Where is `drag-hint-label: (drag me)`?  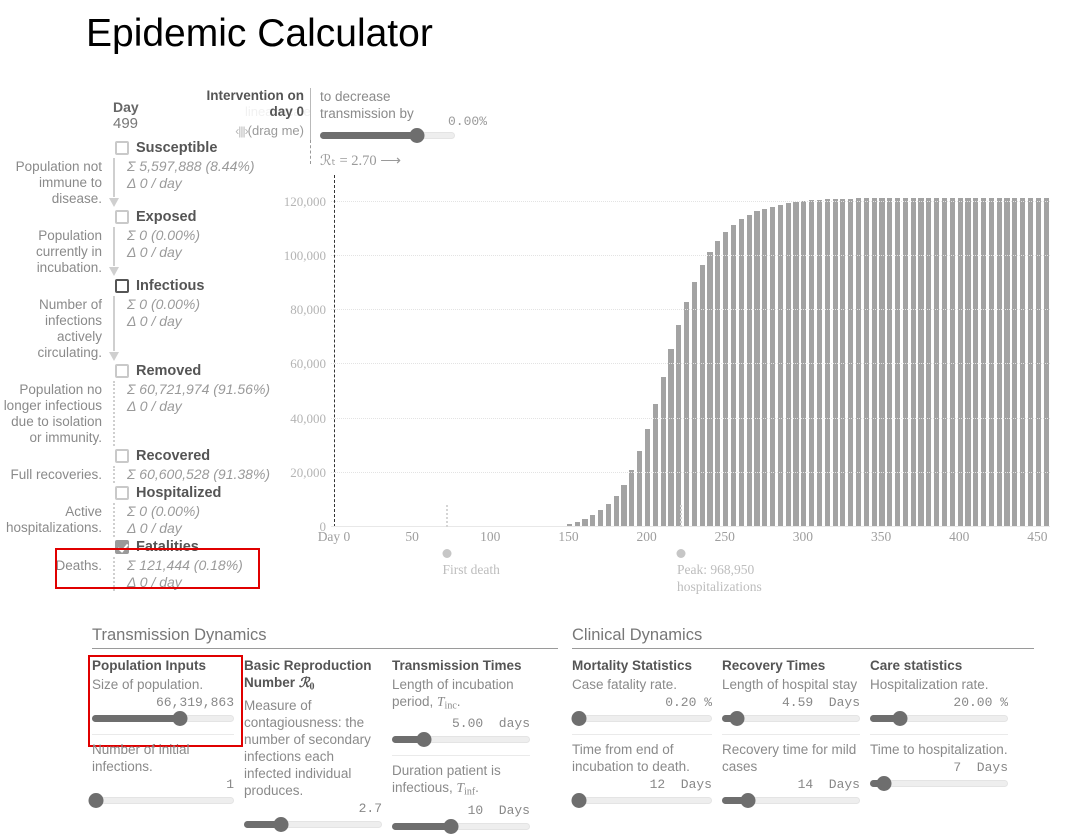 drag-hint-label: (drag me) is located at coordinates (275, 130).